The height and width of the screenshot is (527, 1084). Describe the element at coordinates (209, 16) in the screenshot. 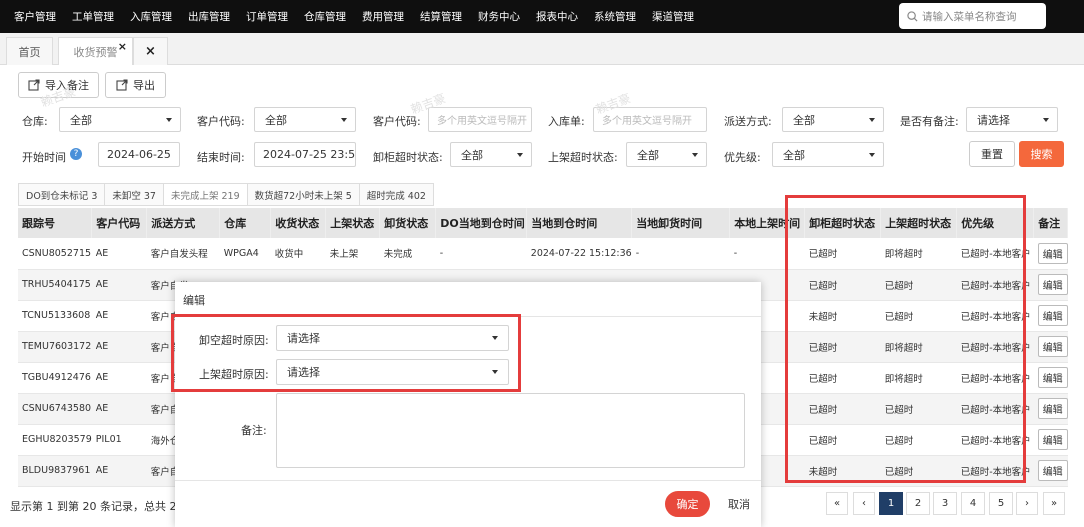

I see `nav-item: 出库管理` at that location.